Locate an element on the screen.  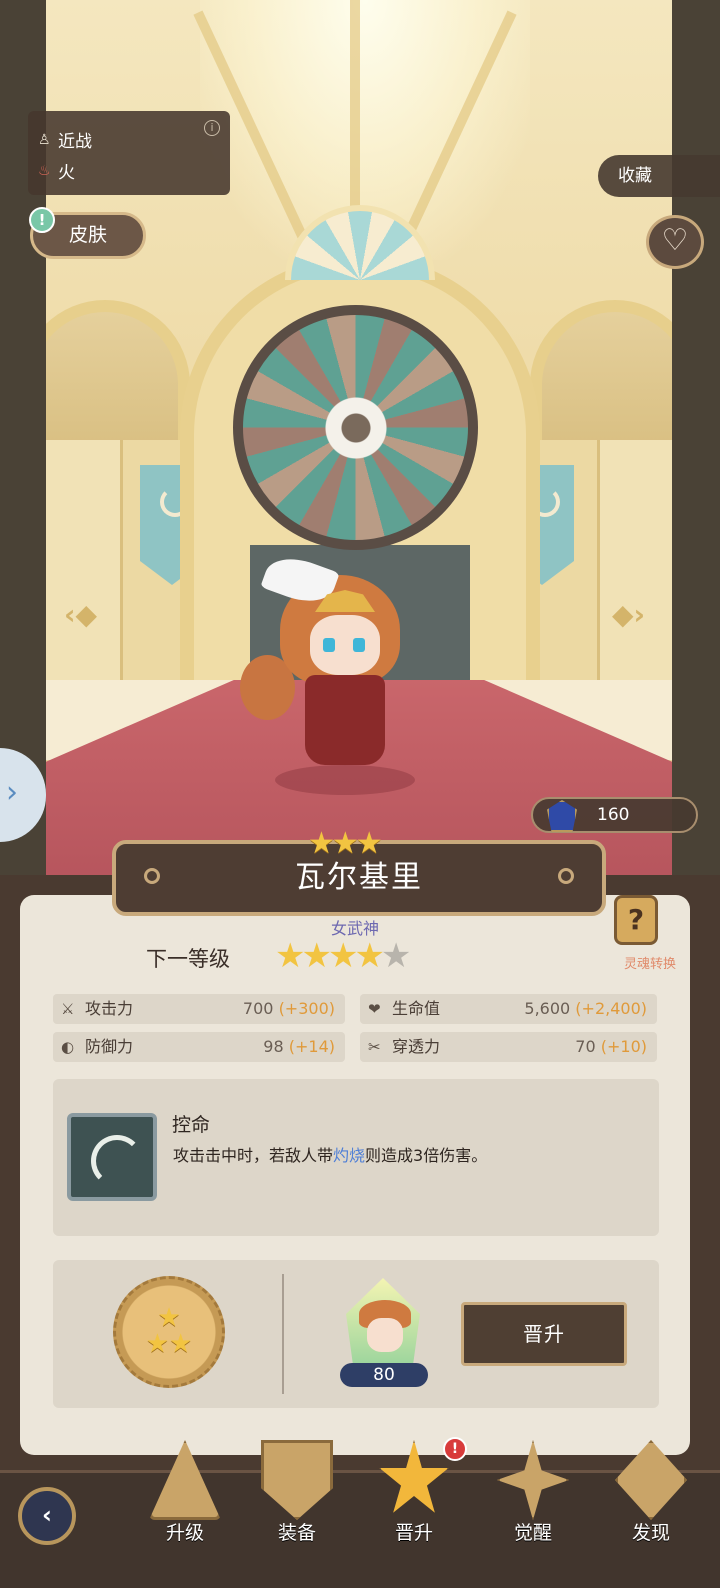
stat-increase: (+300) is located at coordinates (306, 1008).